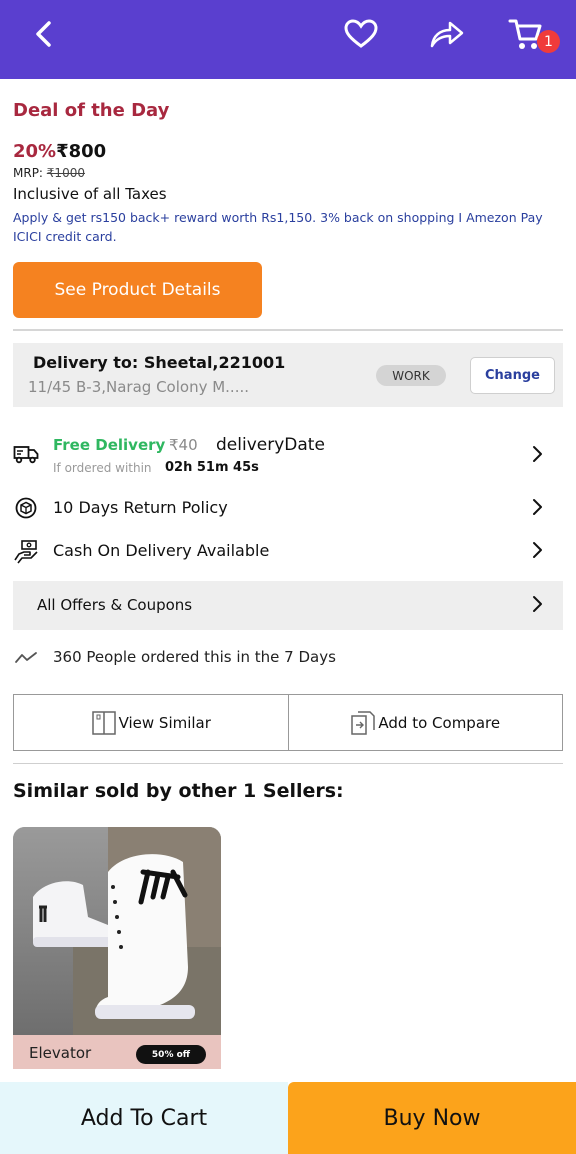 The image size is (576, 1154). Describe the element at coordinates (171, 1054) in the screenshot. I see `discount-badge: 50% off` at that location.